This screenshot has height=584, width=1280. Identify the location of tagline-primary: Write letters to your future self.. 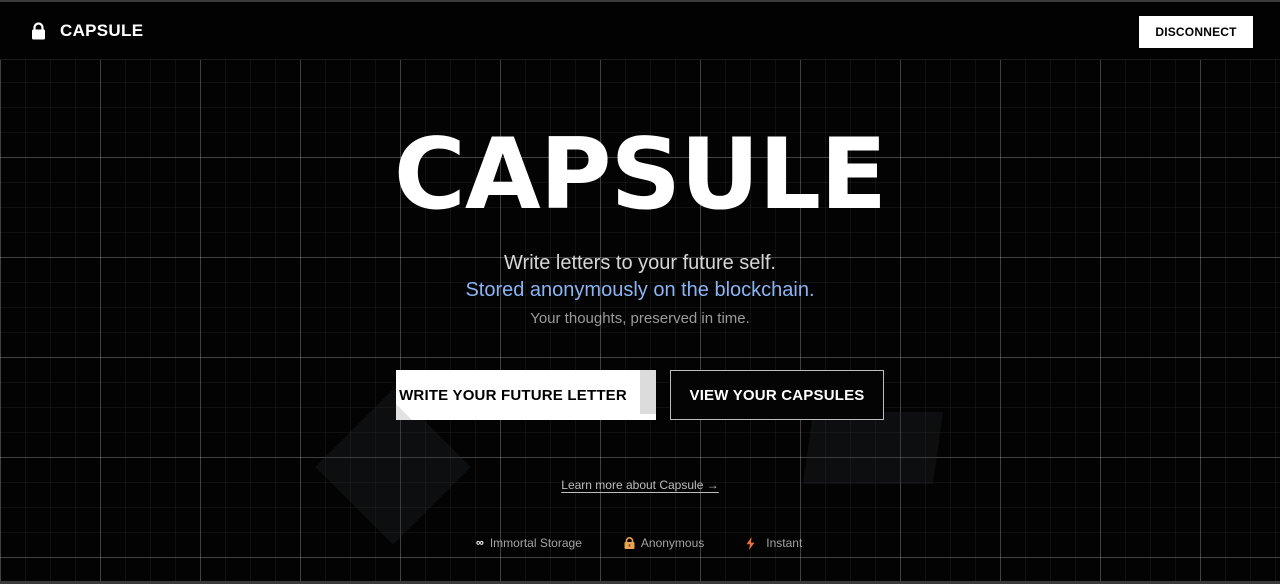
(640, 263).